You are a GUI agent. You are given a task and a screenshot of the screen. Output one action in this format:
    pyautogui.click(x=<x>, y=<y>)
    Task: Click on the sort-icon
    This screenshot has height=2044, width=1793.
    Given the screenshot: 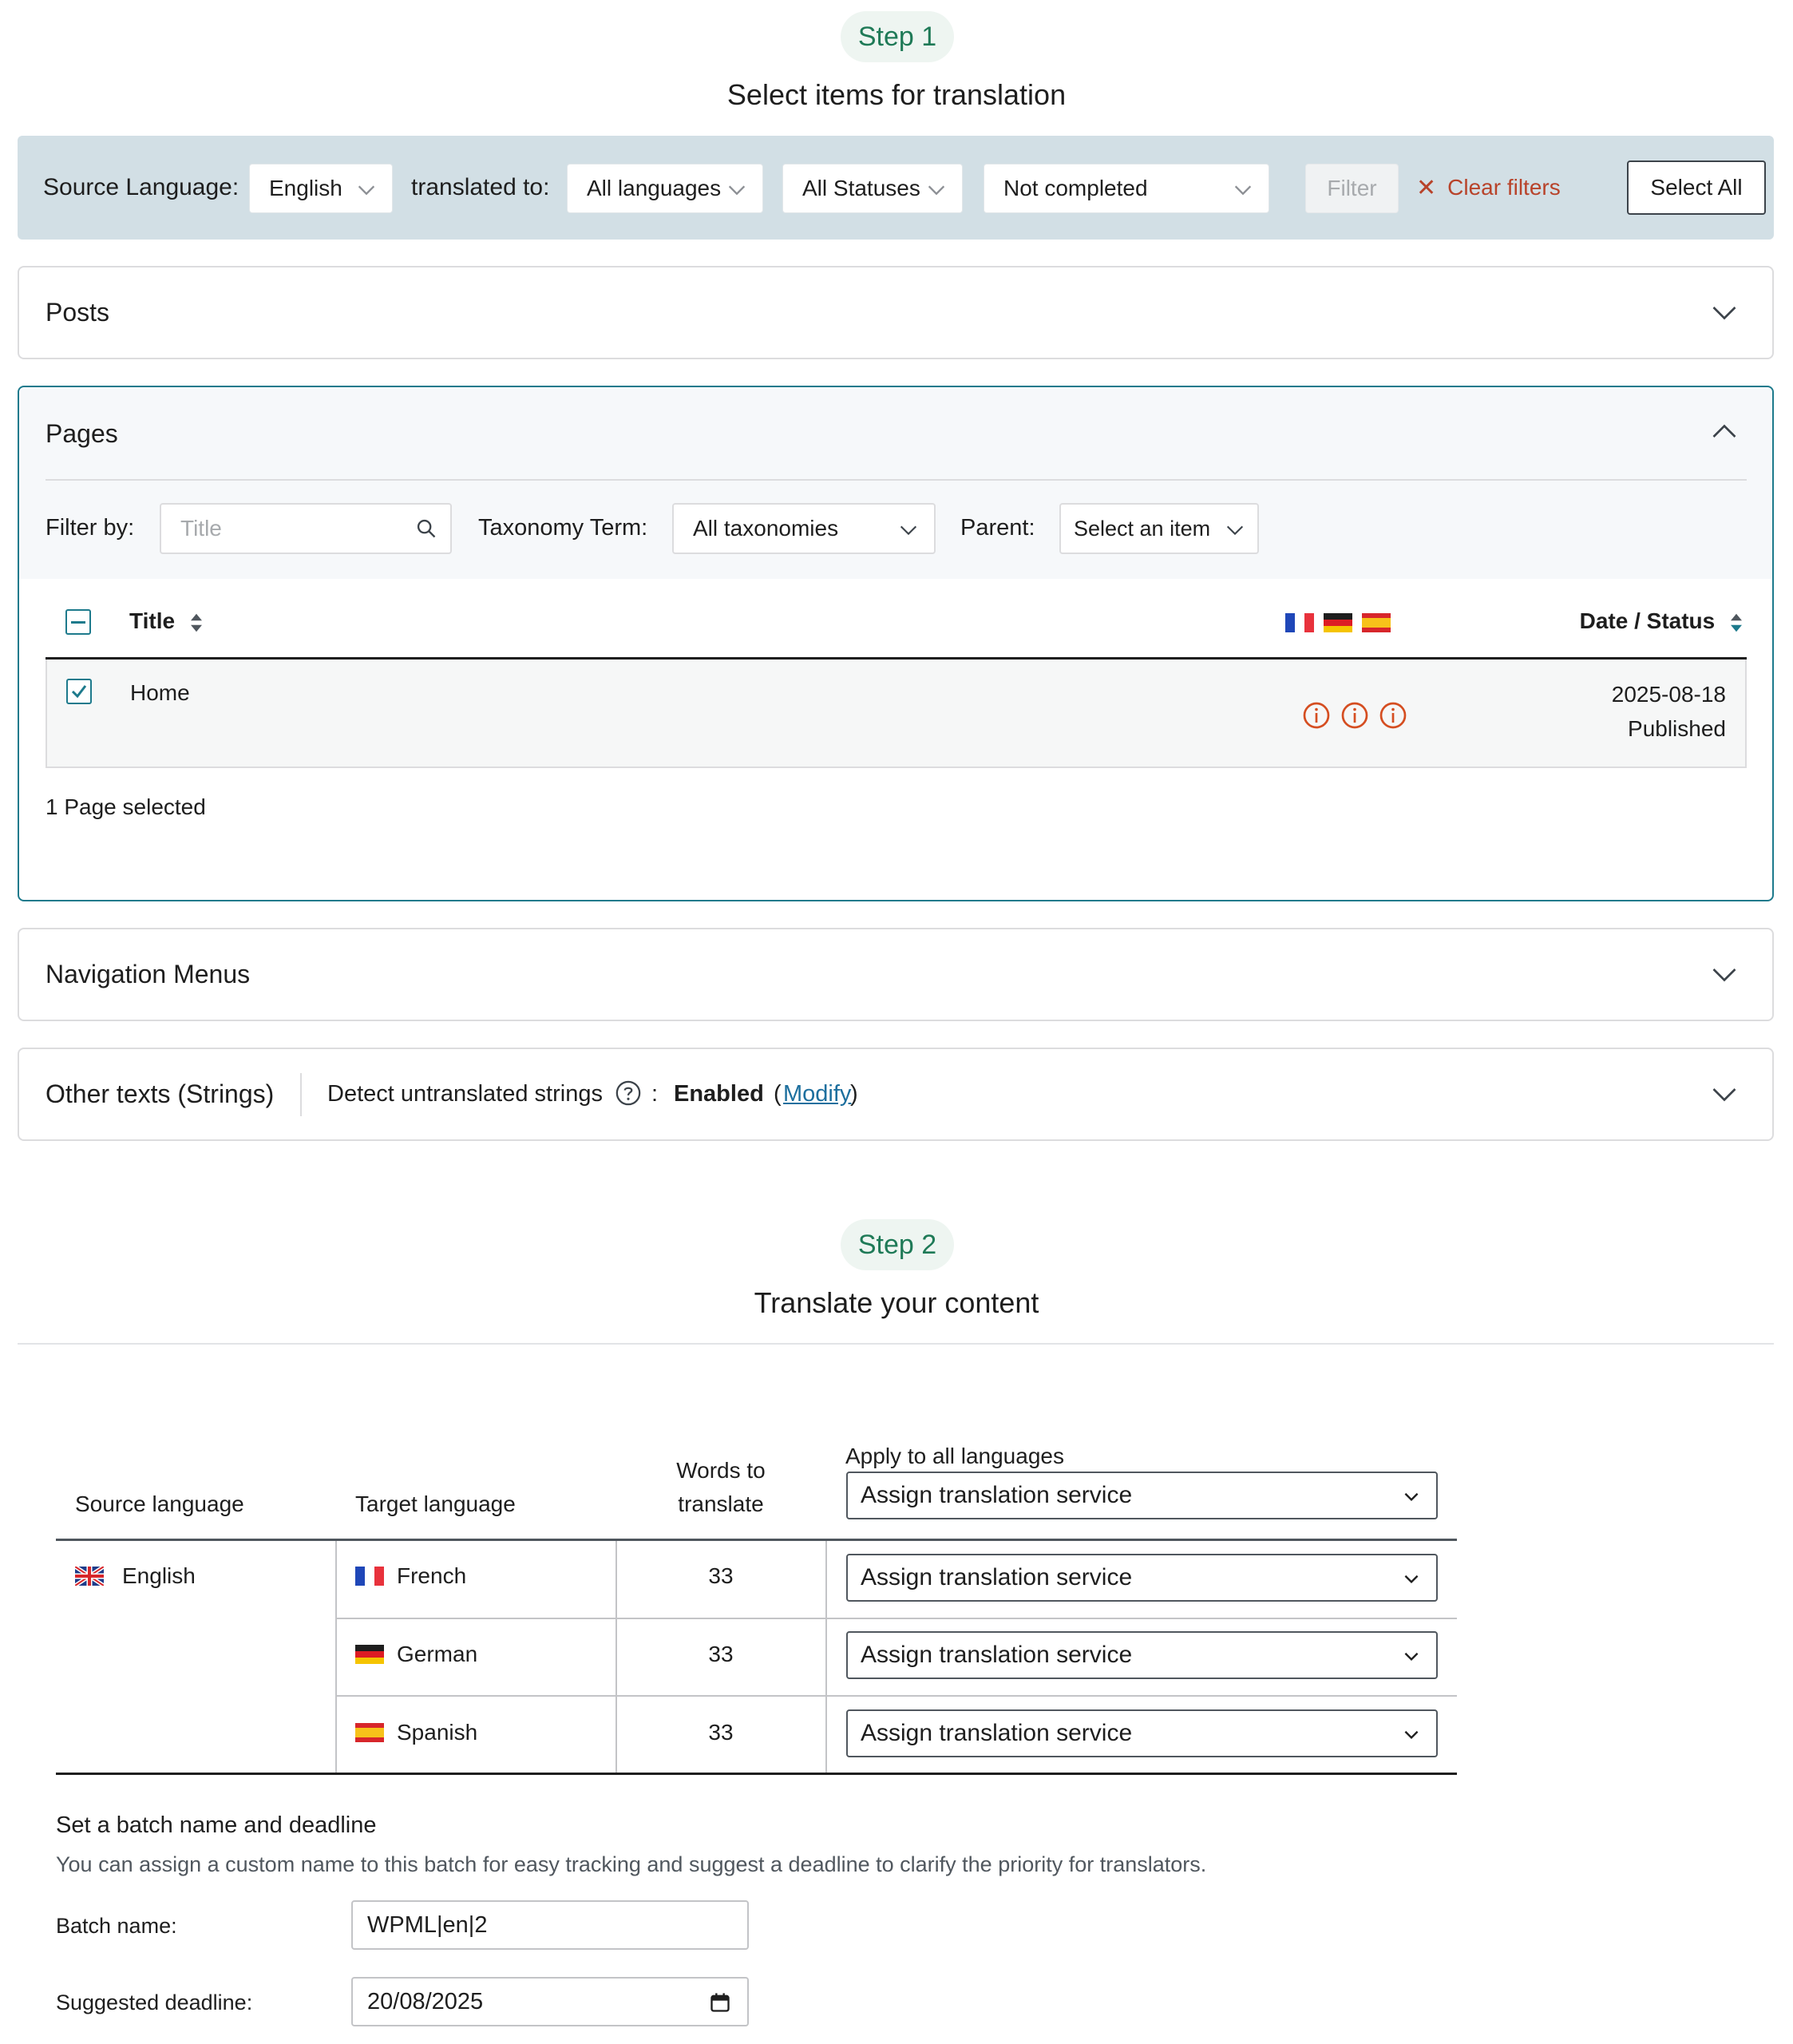 What is the action you would take?
    pyautogui.click(x=1736, y=622)
    